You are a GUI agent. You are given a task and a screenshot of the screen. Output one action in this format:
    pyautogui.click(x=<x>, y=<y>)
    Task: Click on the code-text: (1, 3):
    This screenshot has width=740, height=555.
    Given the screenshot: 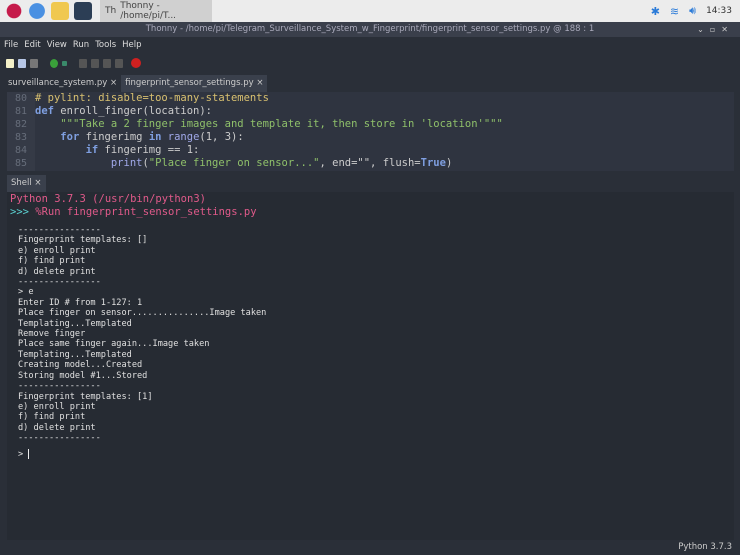 What is the action you would take?
    pyautogui.click(x=221, y=137)
    